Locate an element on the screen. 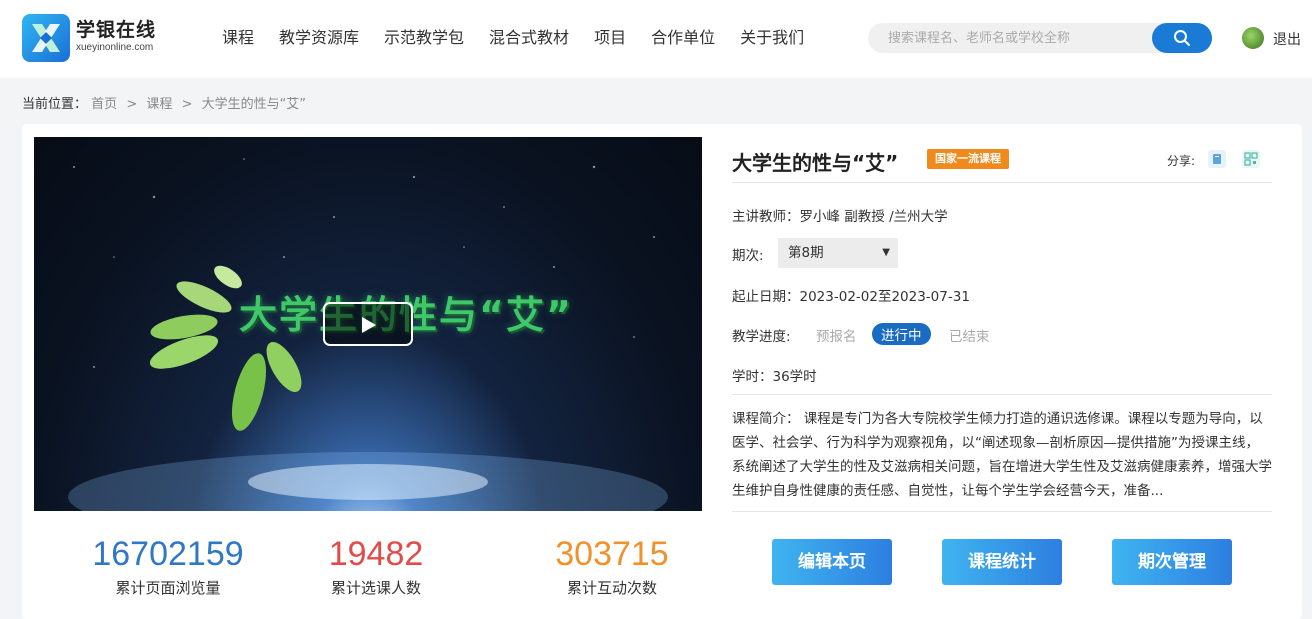  stat-value: 303715 is located at coordinates (612, 554).